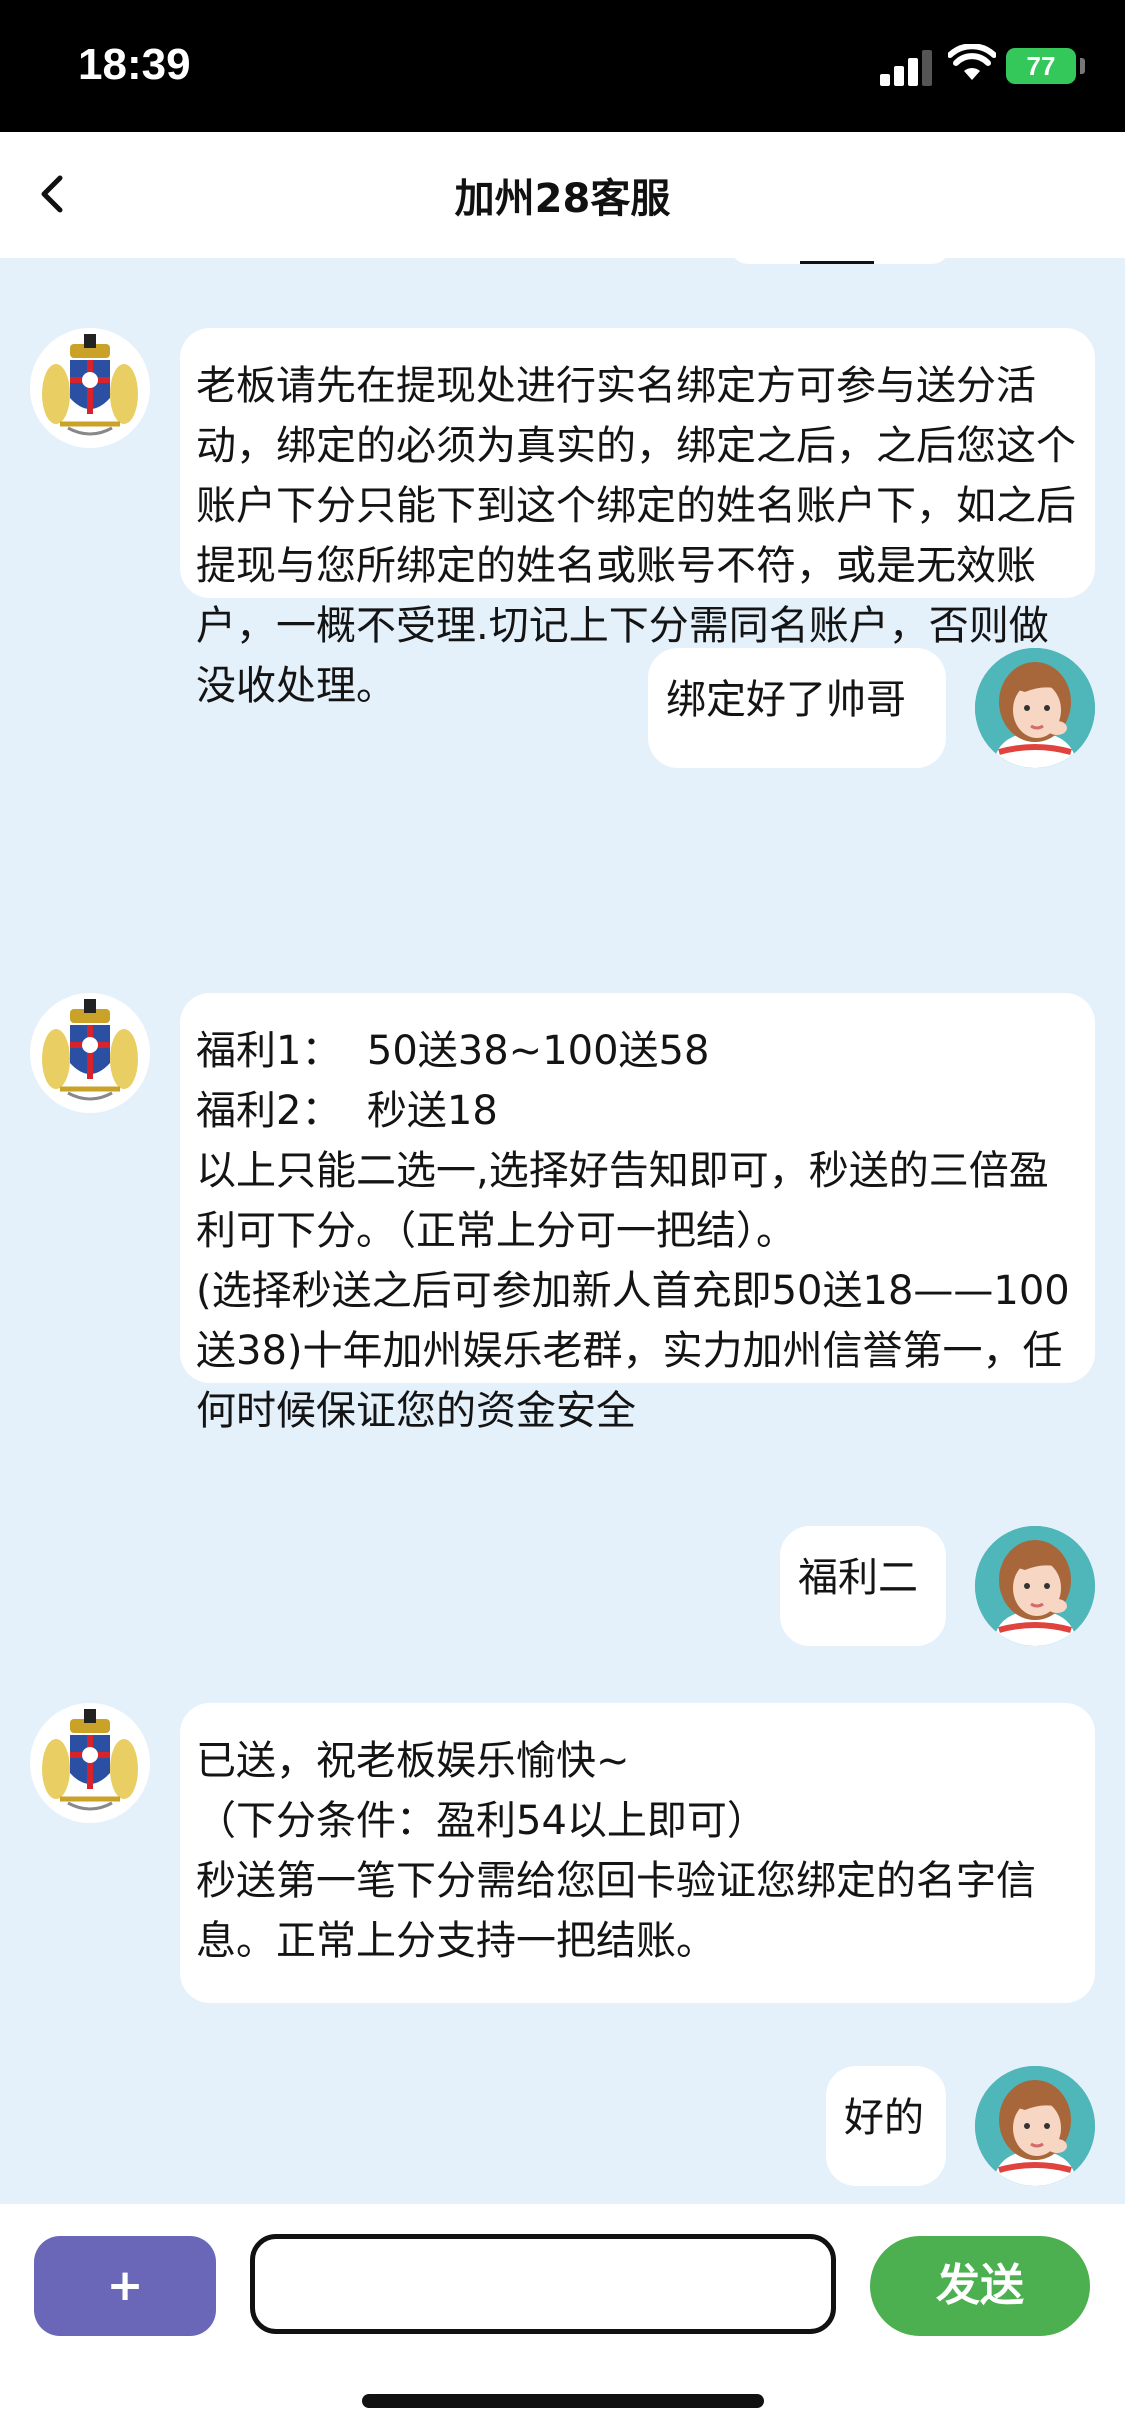 This screenshot has height=2436, width=1125. I want to click on message-input, so click(543, 2284).